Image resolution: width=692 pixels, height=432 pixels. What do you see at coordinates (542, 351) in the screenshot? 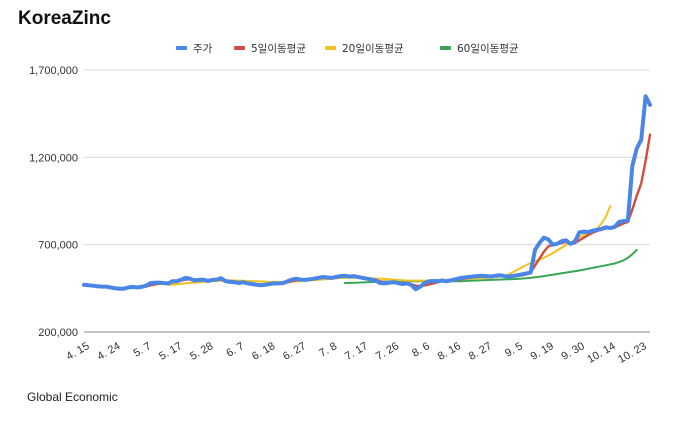
I see `x-tick-label: 9. 19` at bounding box center [542, 351].